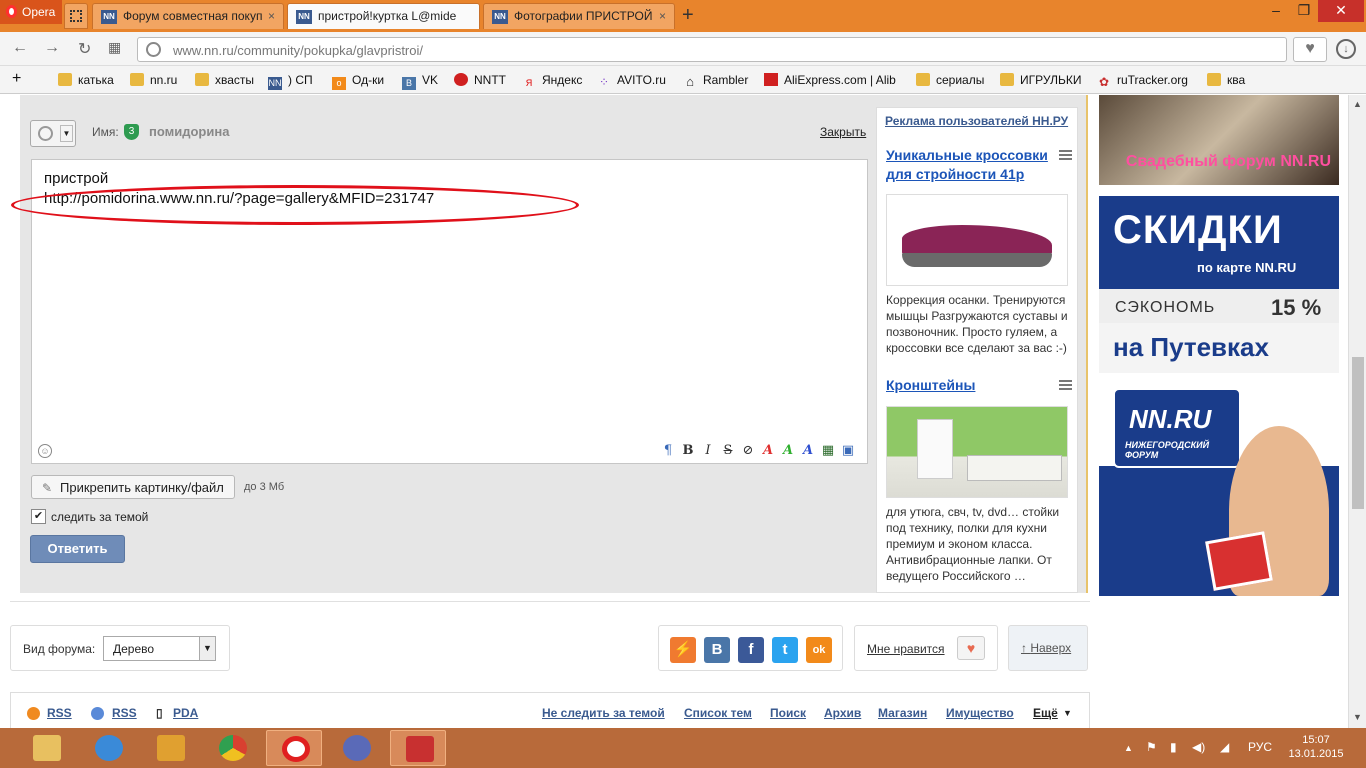  What do you see at coordinates (46, 748) in the screenshot?
I see `taskbar-explorer` at bounding box center [46, 748].